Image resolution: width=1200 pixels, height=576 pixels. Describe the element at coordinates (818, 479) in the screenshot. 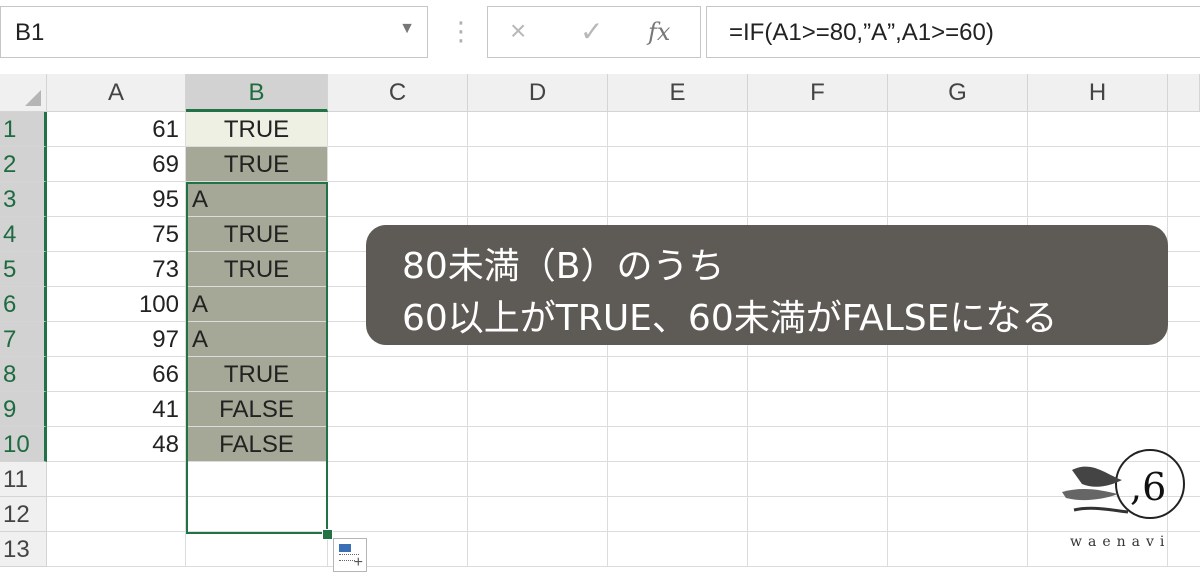

I see `cell-f11` at that location.